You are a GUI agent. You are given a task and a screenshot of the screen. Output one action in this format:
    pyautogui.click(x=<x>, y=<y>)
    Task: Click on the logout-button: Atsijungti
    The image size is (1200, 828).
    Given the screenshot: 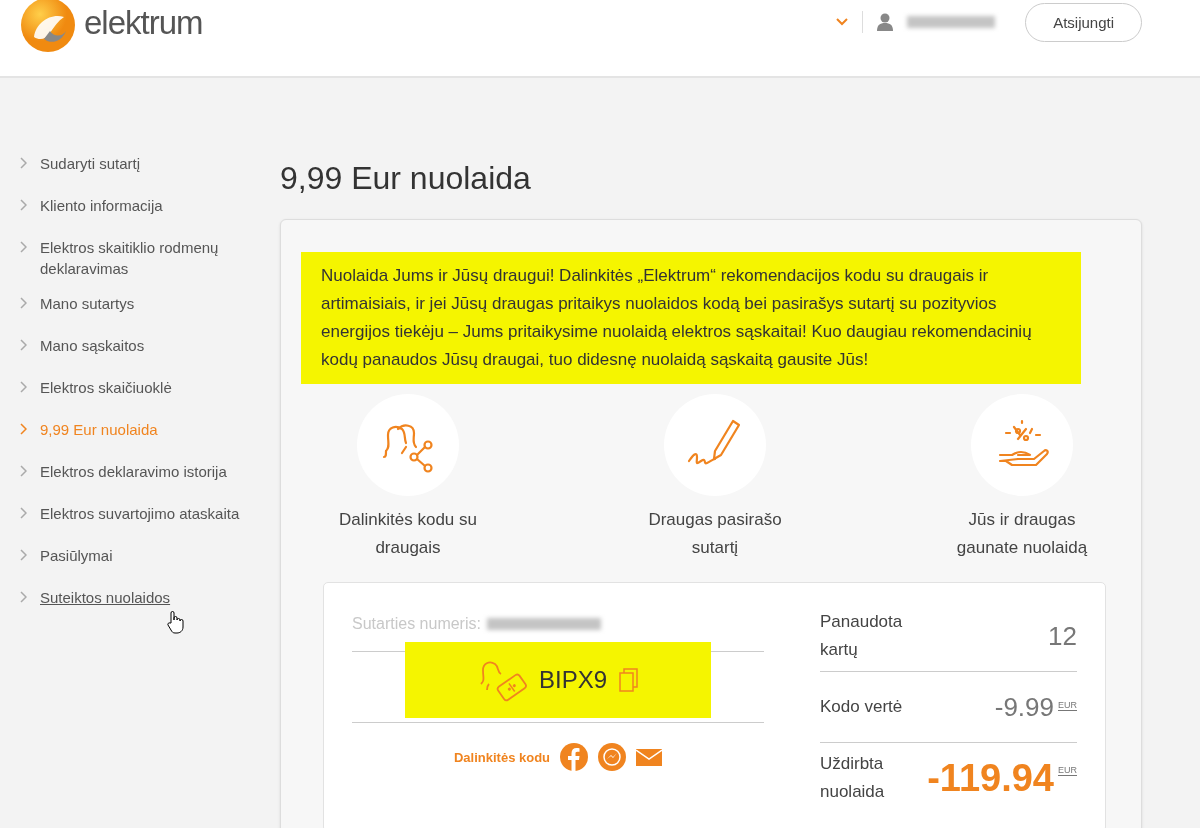 What is the action you would take?
    pyautogui.click(x=1083, y=22)
    